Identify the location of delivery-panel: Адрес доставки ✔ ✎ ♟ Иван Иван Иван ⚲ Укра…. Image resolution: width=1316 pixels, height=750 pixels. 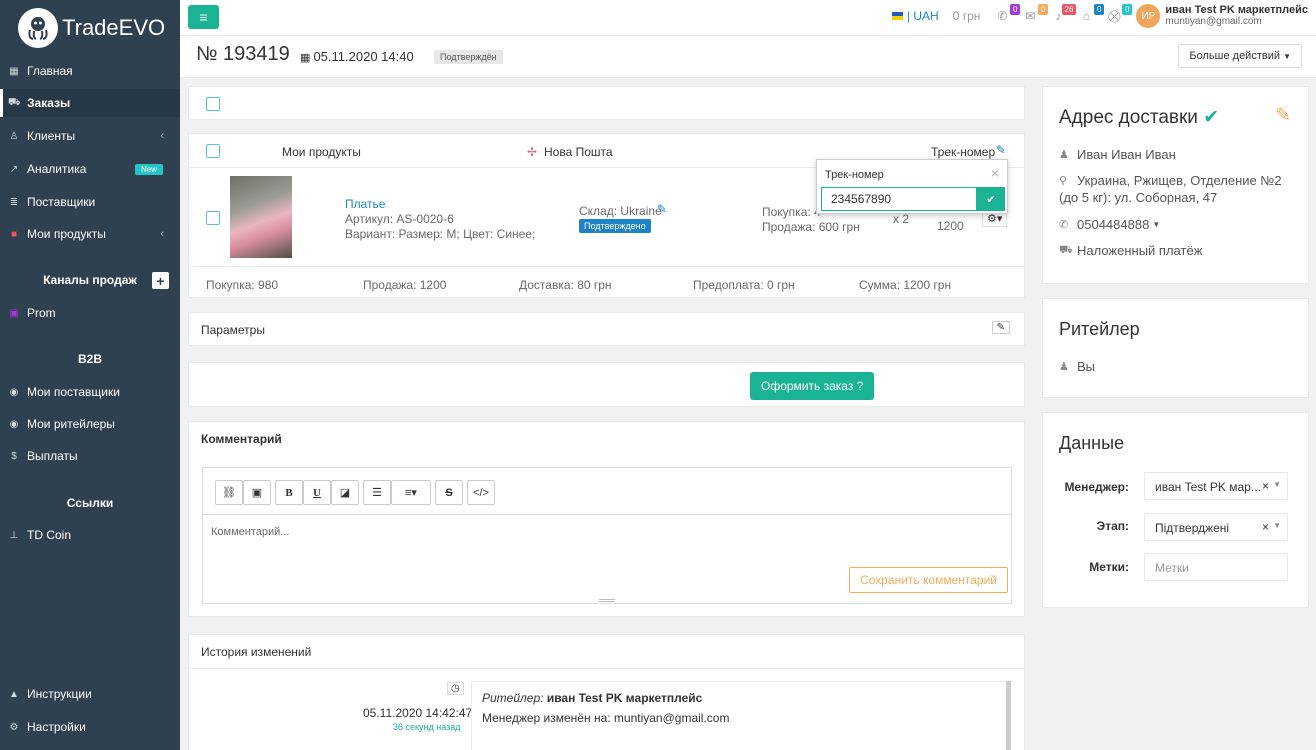
(1175, 185).